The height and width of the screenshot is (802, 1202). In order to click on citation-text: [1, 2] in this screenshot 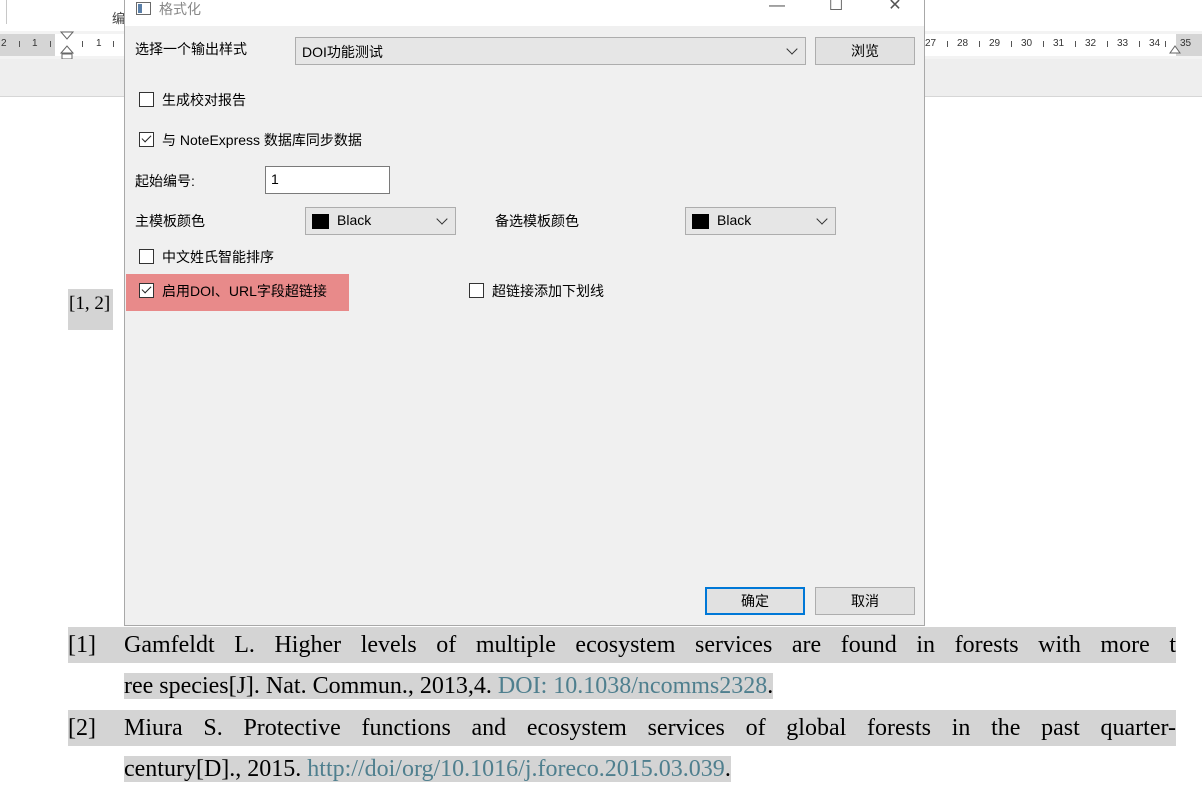, I will do `click(90, 303)`.